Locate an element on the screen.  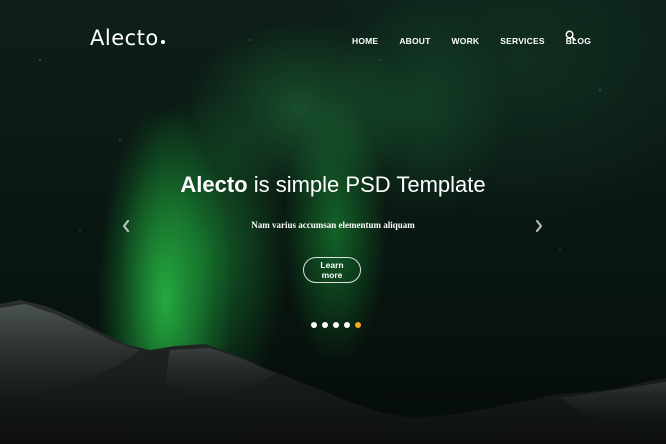
search-icon is located at coordinates (570, 35).